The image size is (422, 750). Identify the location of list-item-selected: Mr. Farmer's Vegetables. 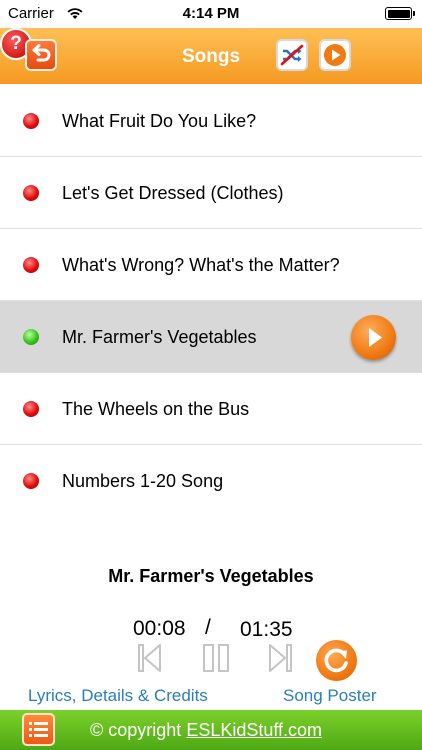
(211, 337).